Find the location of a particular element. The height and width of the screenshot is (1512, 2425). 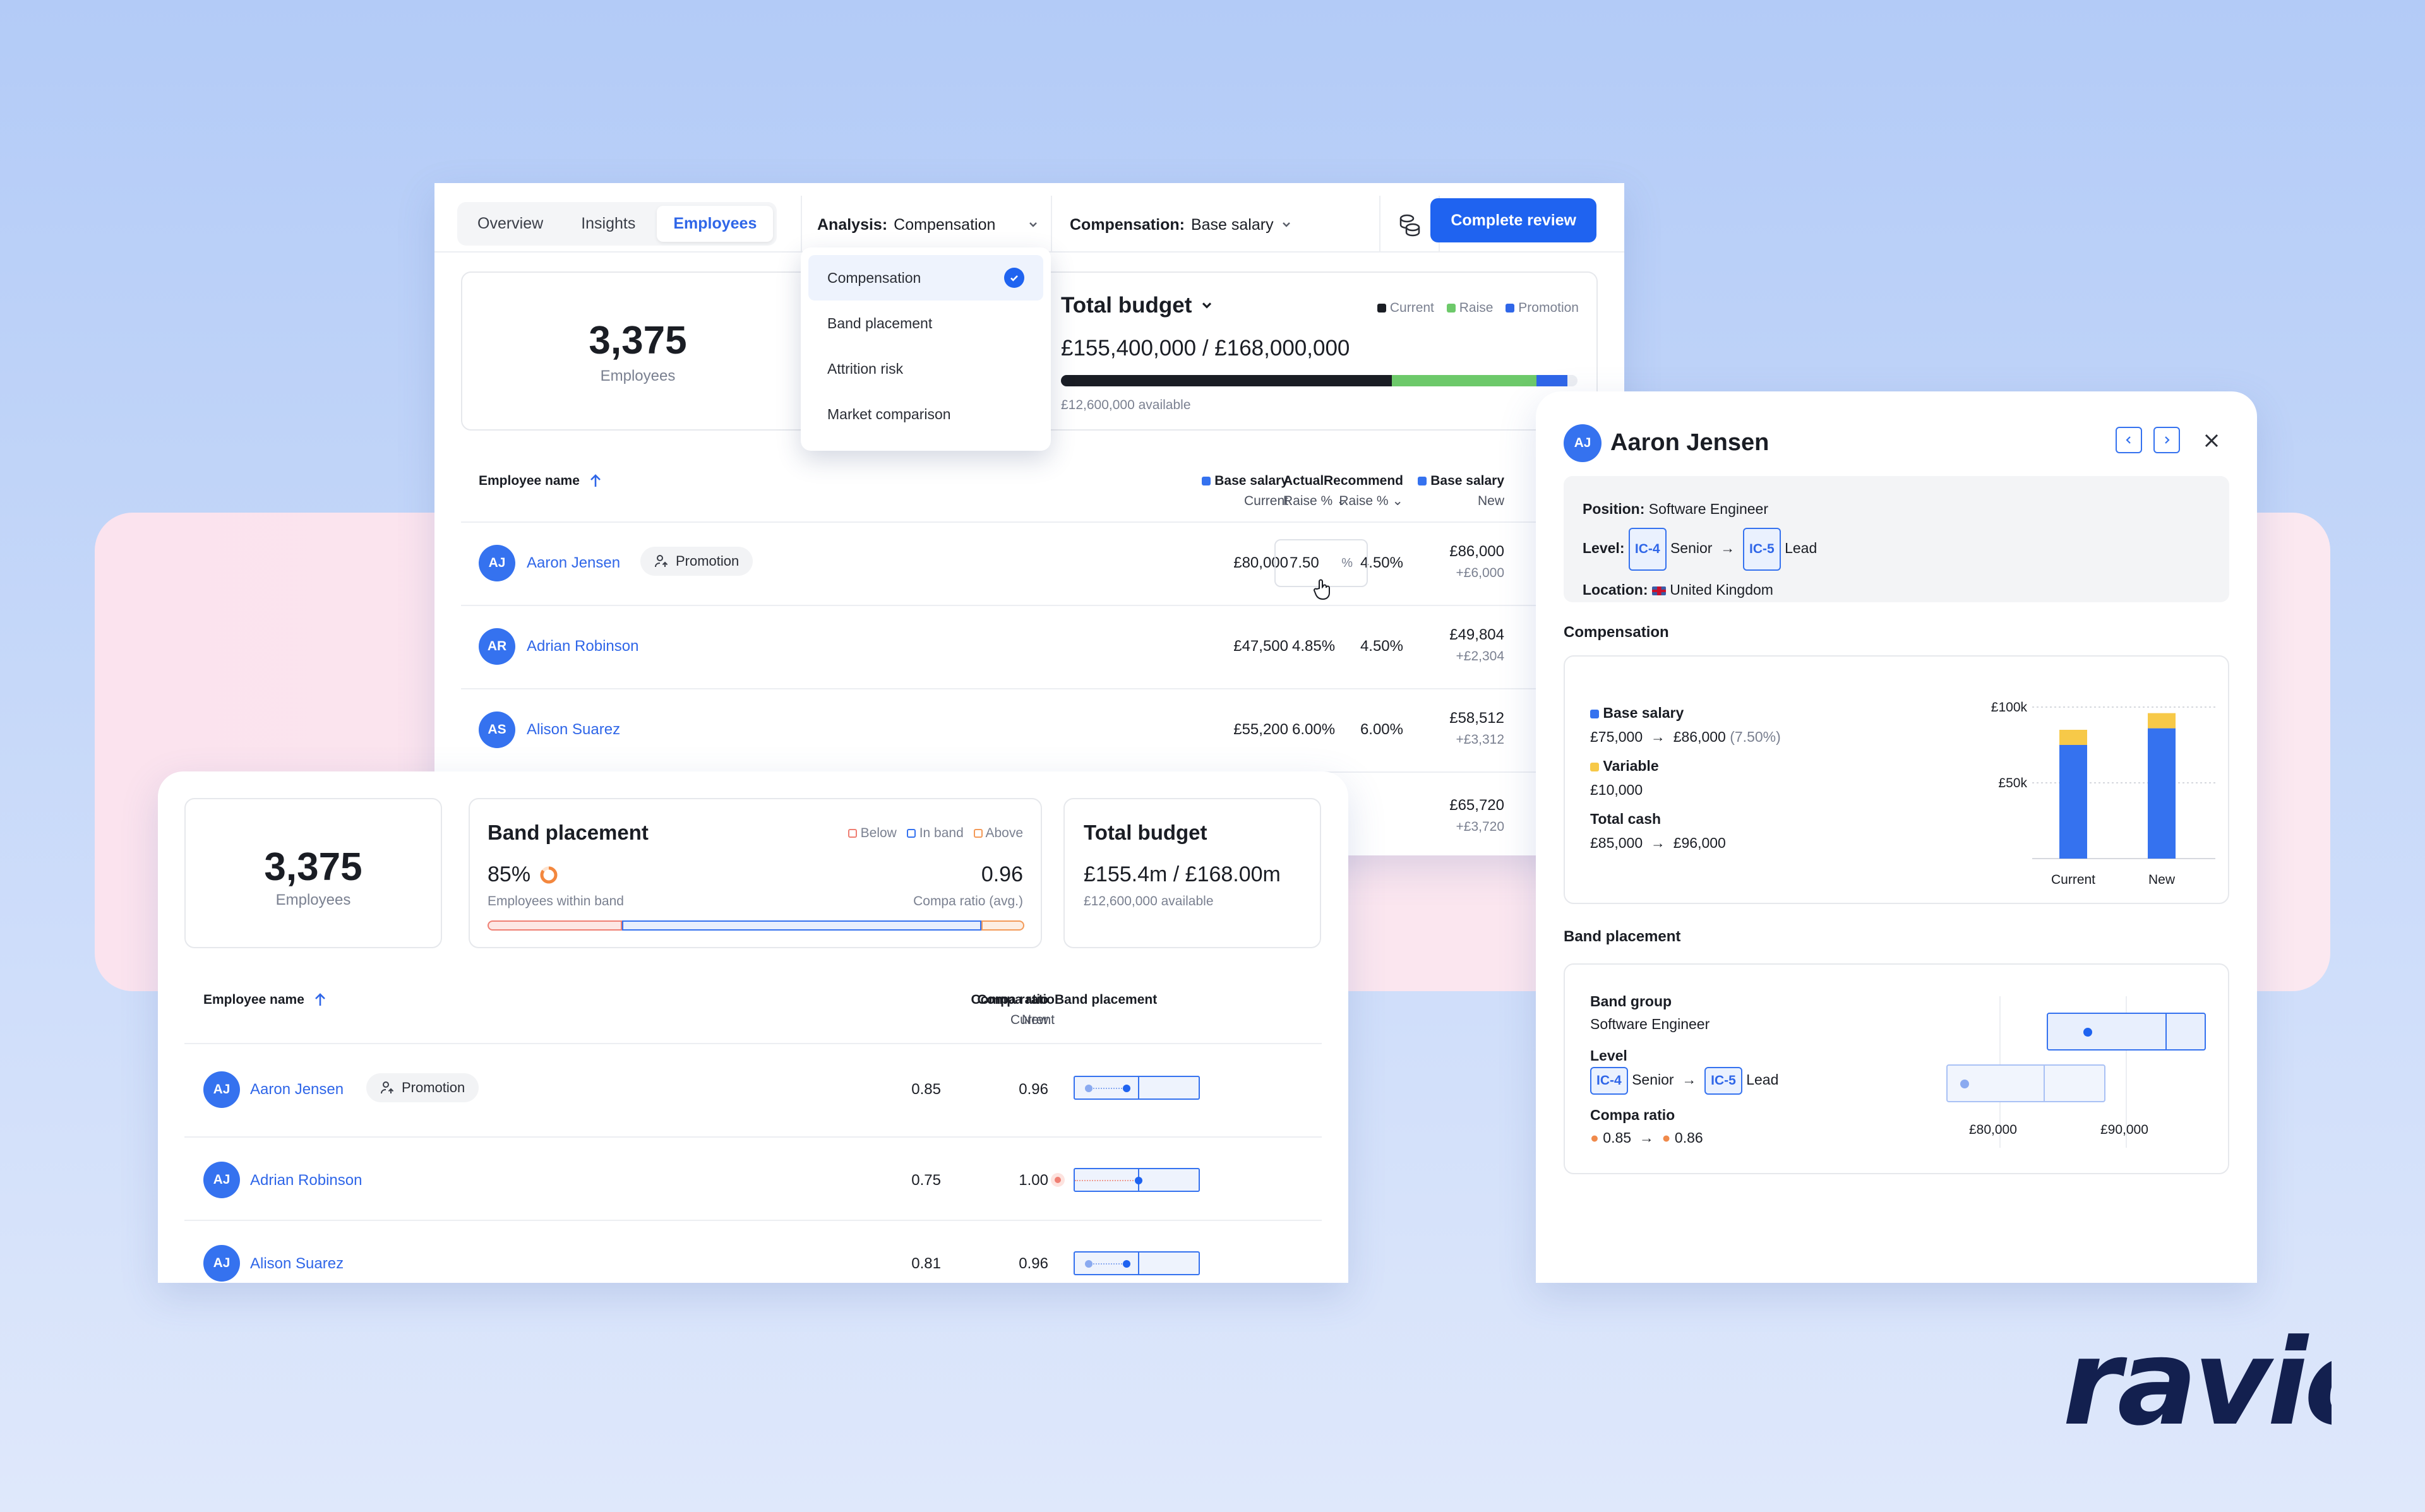

person-promotion-icon is located at coordinates (387, 1087).